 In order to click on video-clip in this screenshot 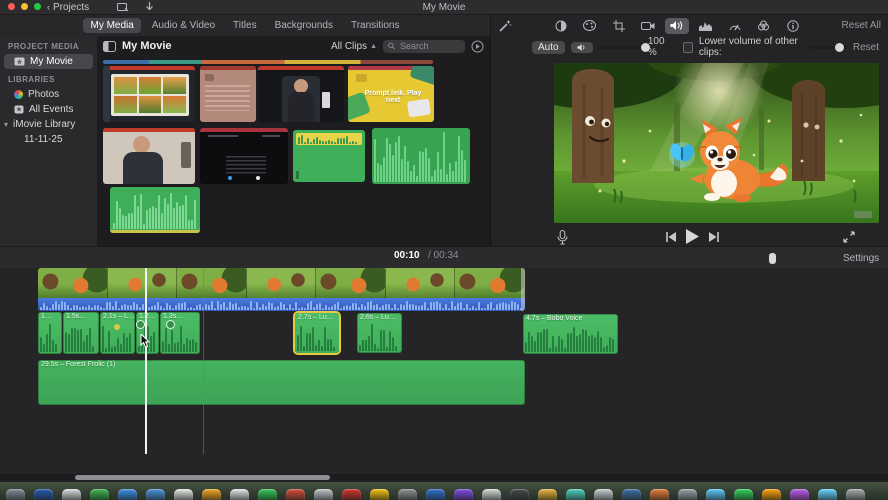, I will do `click(281, 289)`.